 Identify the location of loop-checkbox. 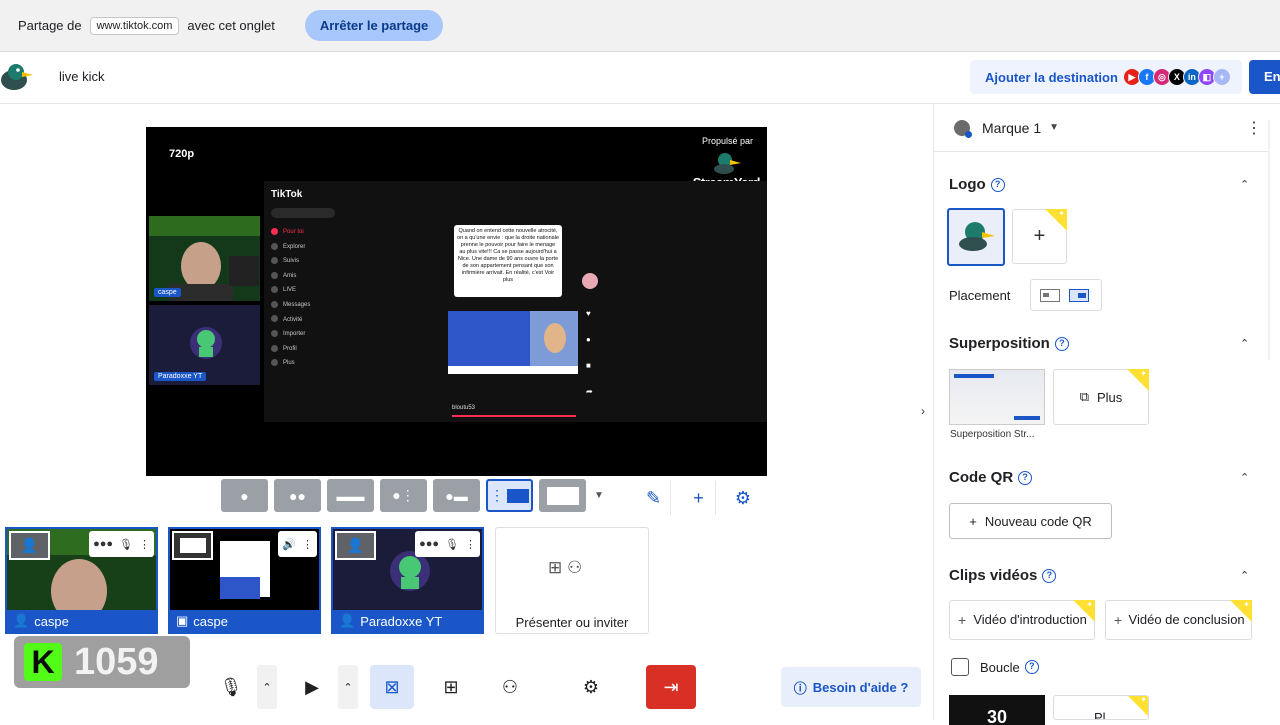
(960, 667).